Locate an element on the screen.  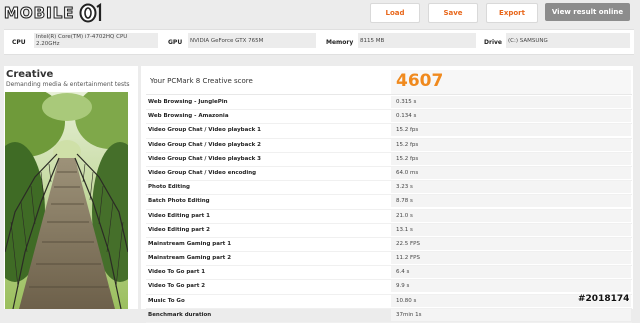
table-row: Mainstream Gaming part 2 11.2 FPS is located at coordinates (389, 259).